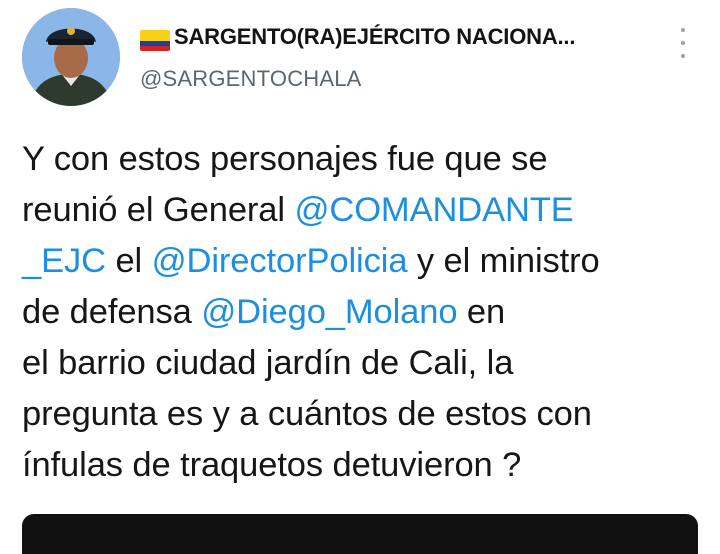  I want to click on colombia-flag-icon, so click(155, 40).